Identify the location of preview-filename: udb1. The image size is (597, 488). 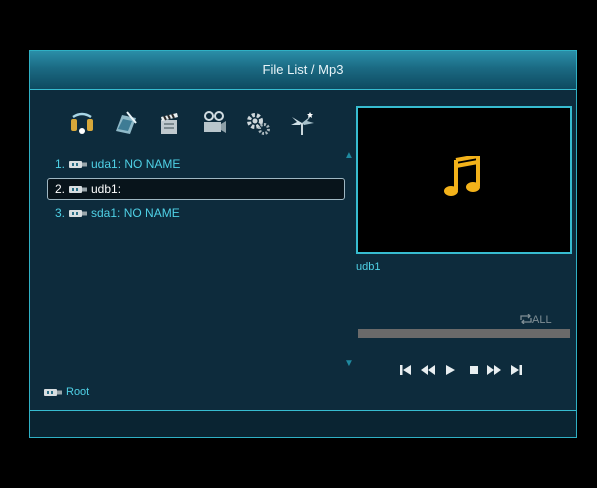
(368, 267).